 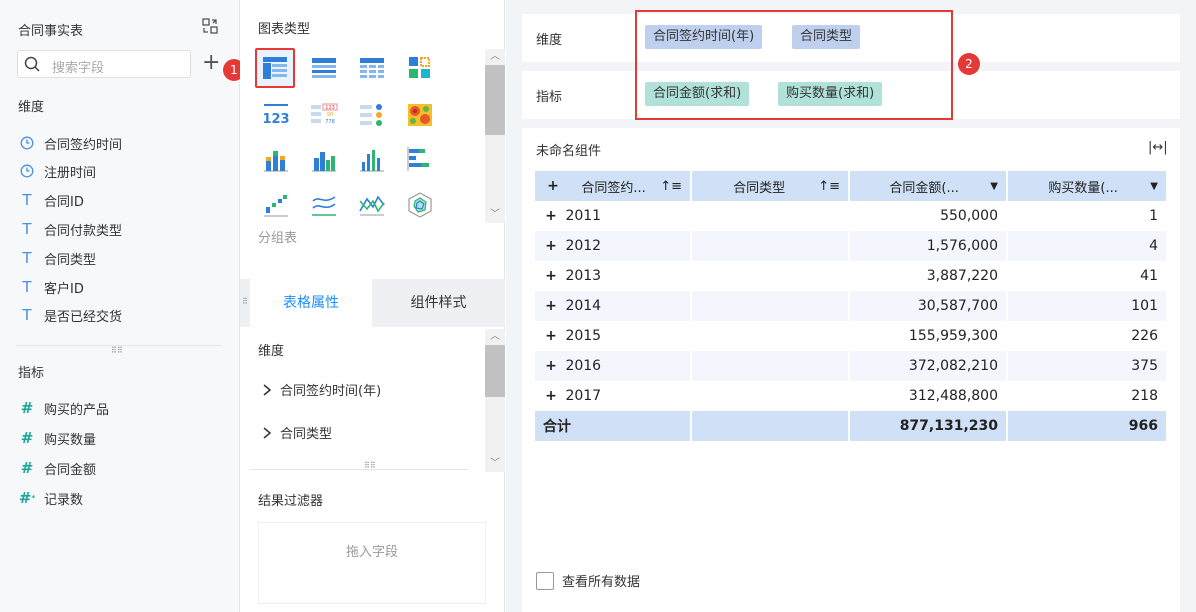 What do you see at coordinates (78, 68) in the screenshot?
I see `search-placeholder: 搜索字段` at bounding box center [78, 68].